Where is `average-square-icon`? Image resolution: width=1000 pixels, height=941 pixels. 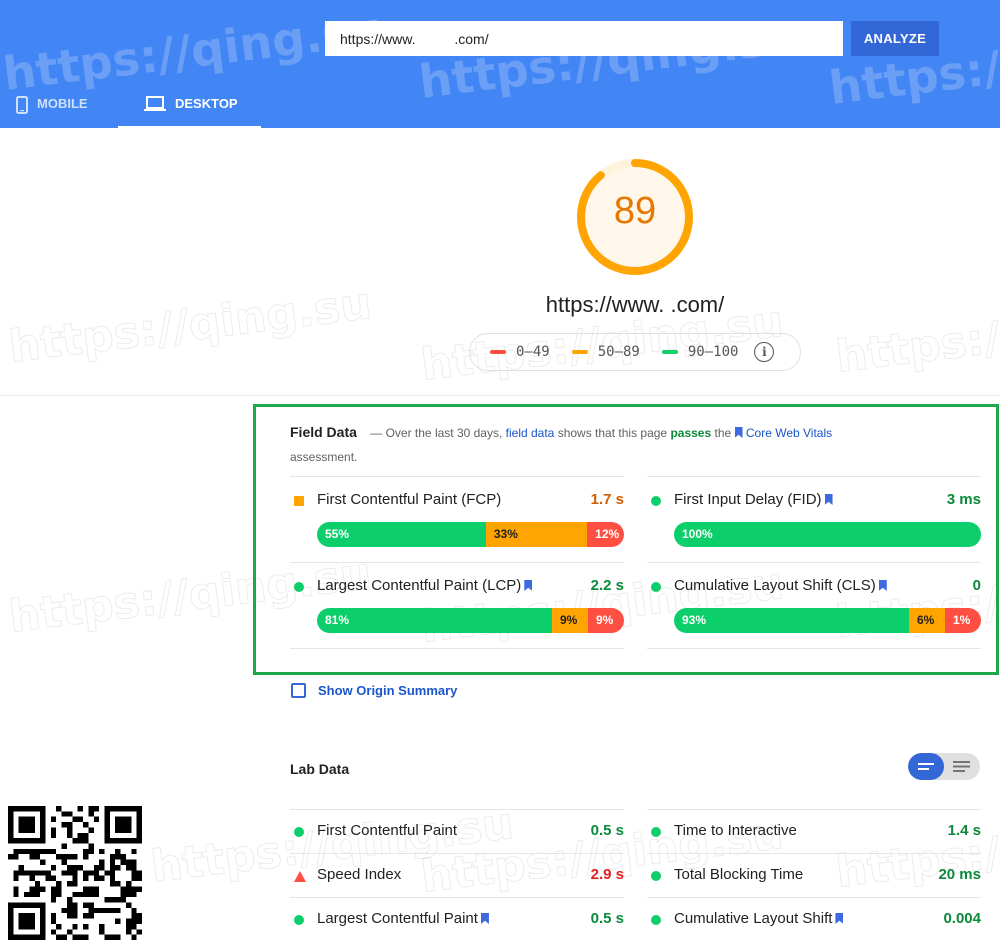
average-square-icon is located at coordinates (299, 501).